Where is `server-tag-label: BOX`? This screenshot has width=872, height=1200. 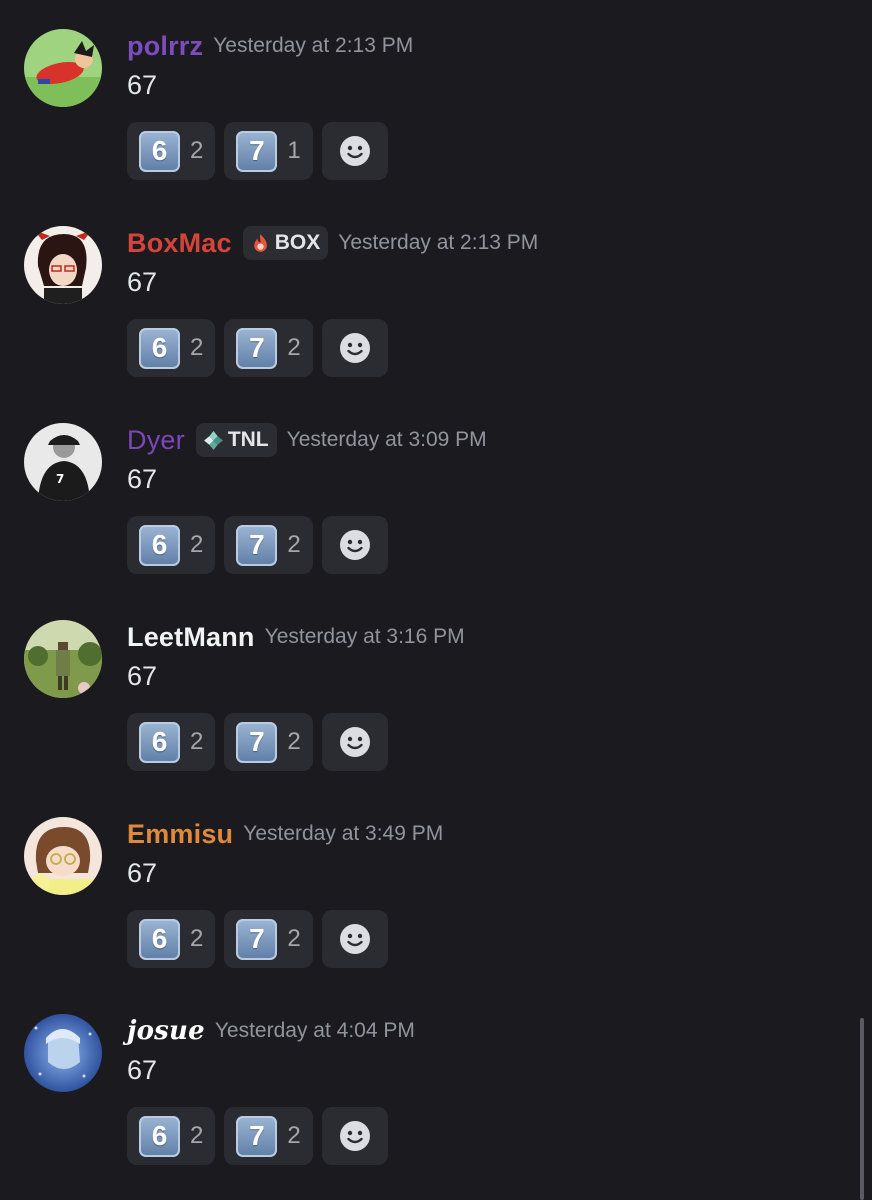
server-tag-label: BOX is located at coordinates (297, 242).